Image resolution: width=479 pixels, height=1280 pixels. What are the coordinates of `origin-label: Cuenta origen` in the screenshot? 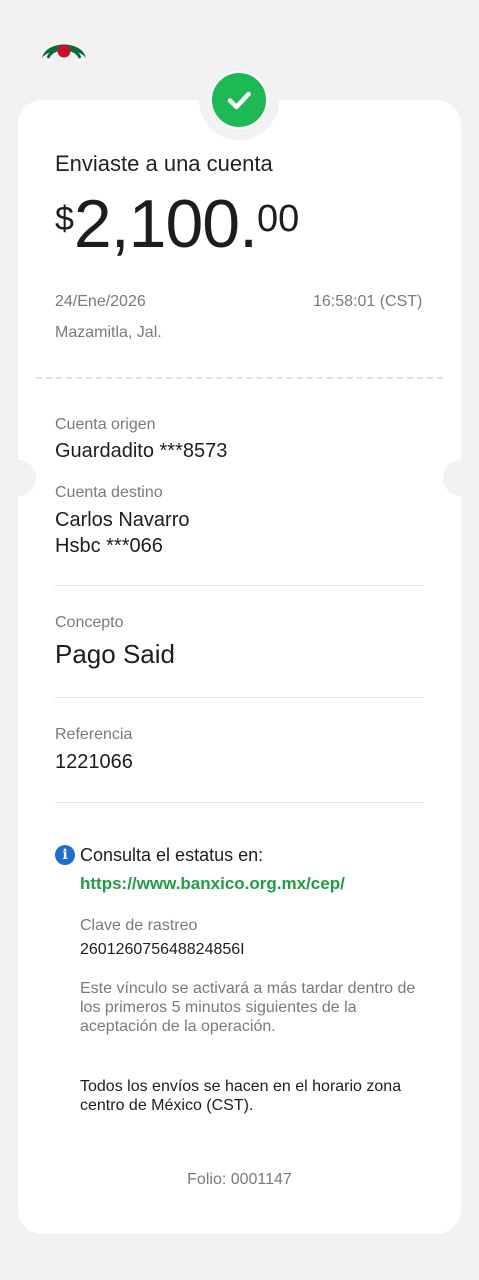 It's located at (105, 424).